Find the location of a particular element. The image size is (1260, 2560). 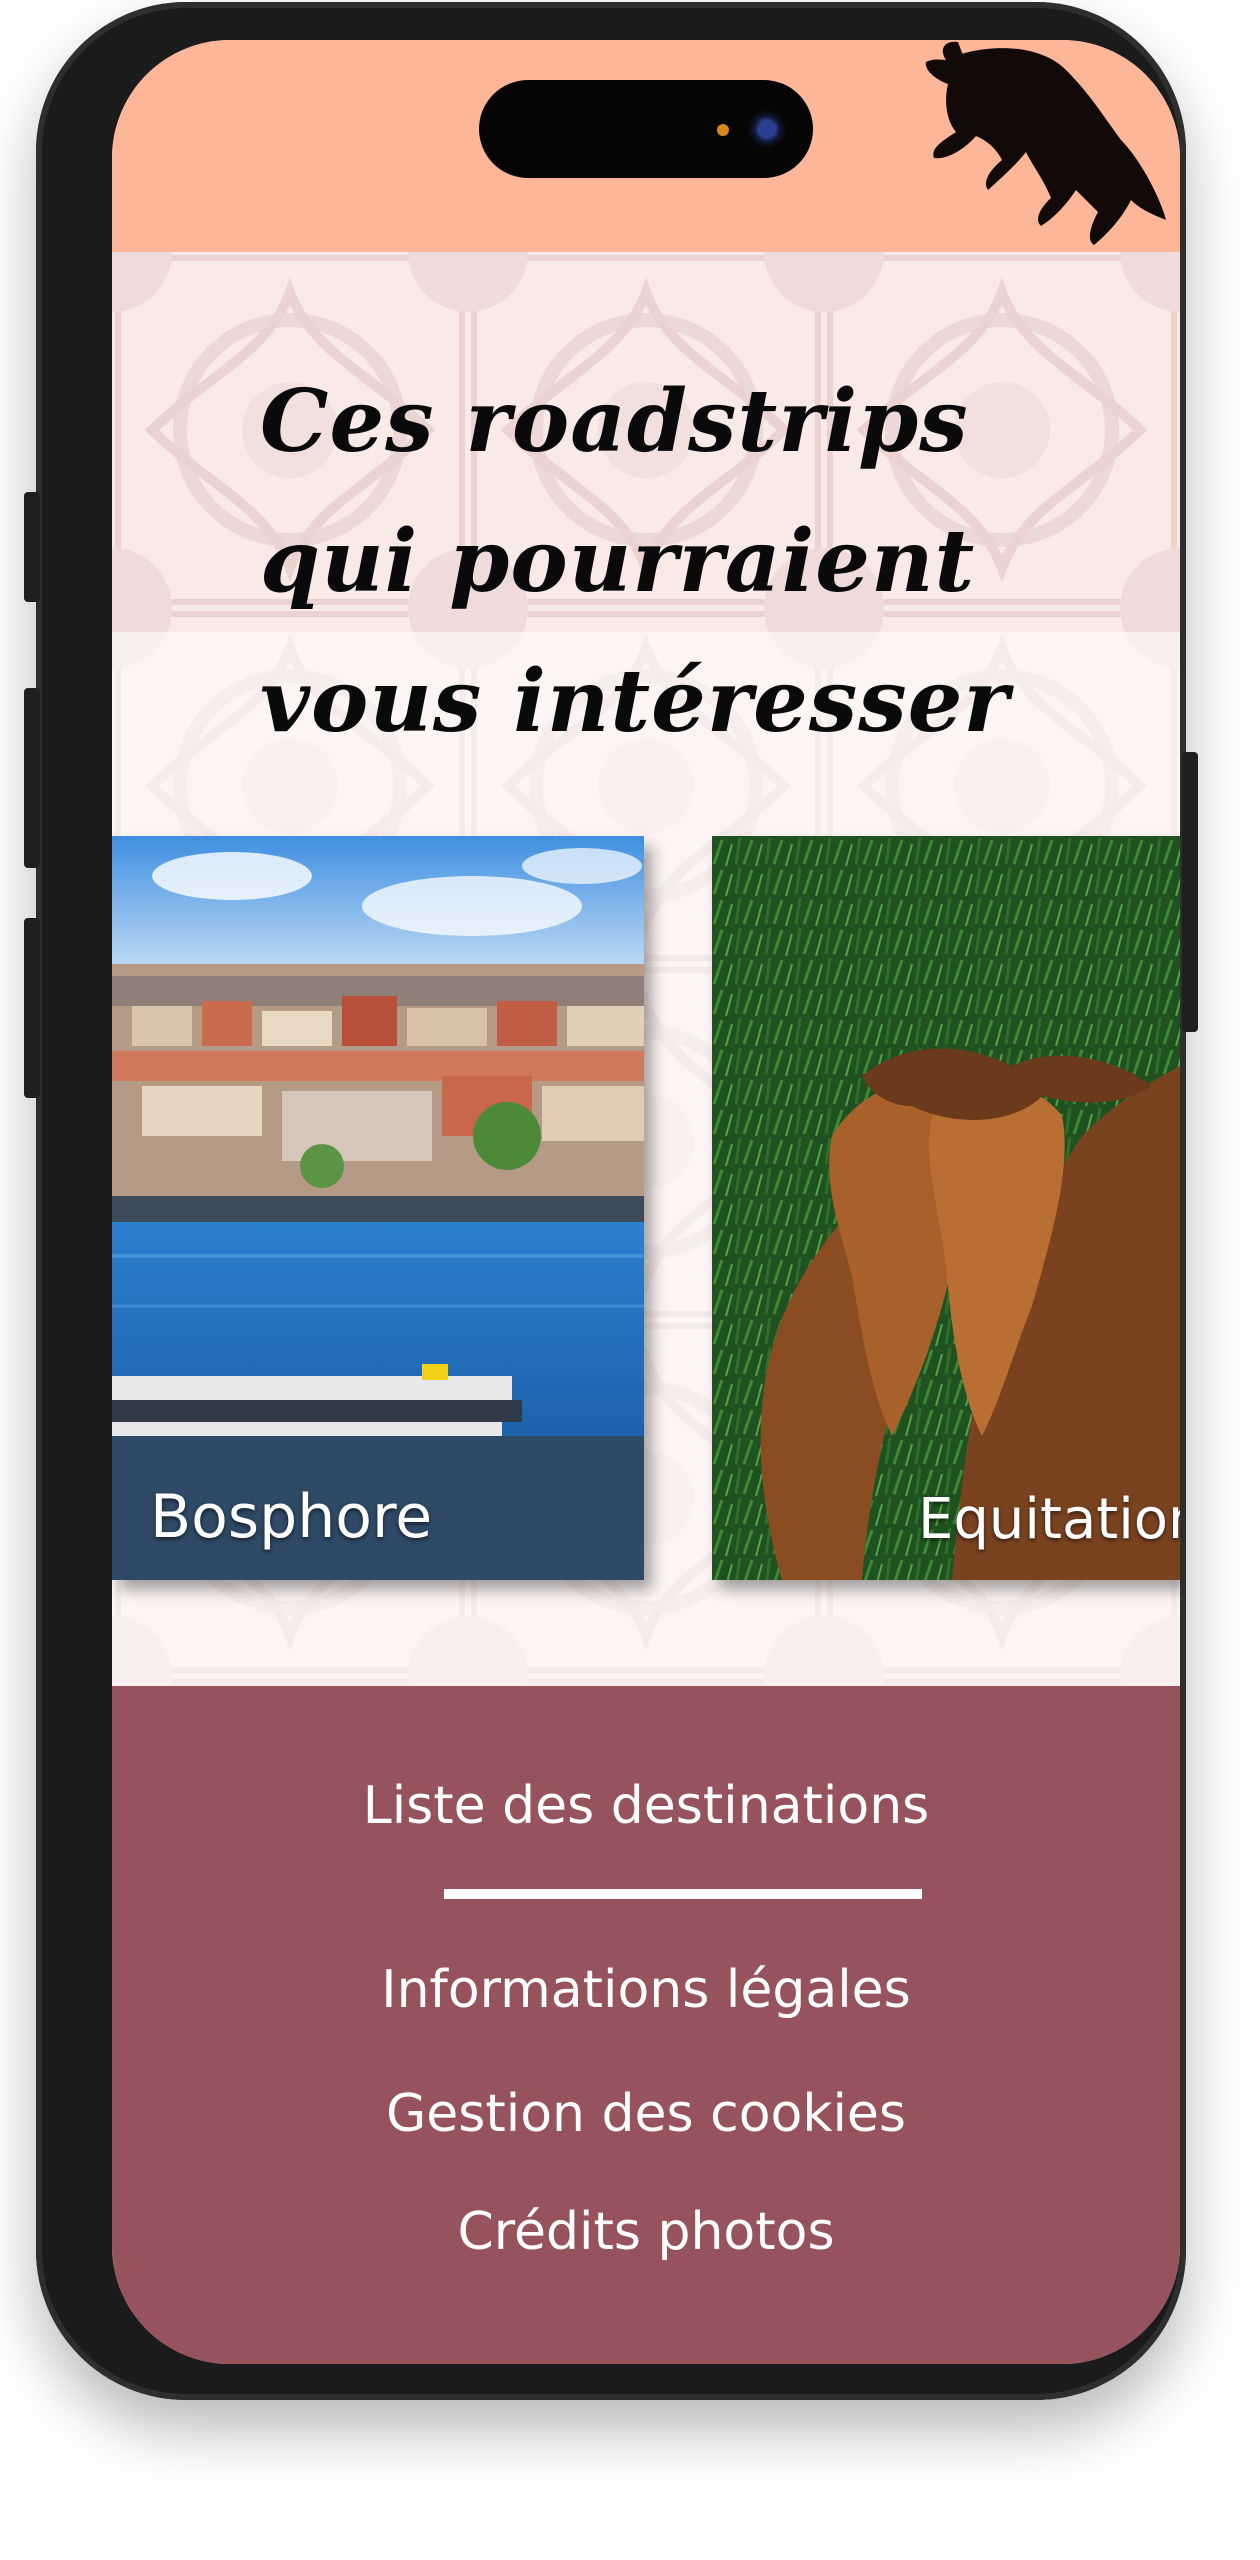

istanbul-bosphorus-photo is located at coordinates (378, 1208).